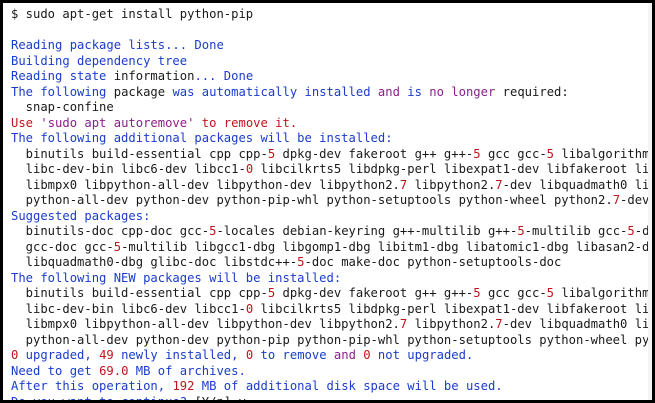 The height and width of the screenshot is (403, 655). I want to click on terminal-text: to remove it., so click(246, 122).